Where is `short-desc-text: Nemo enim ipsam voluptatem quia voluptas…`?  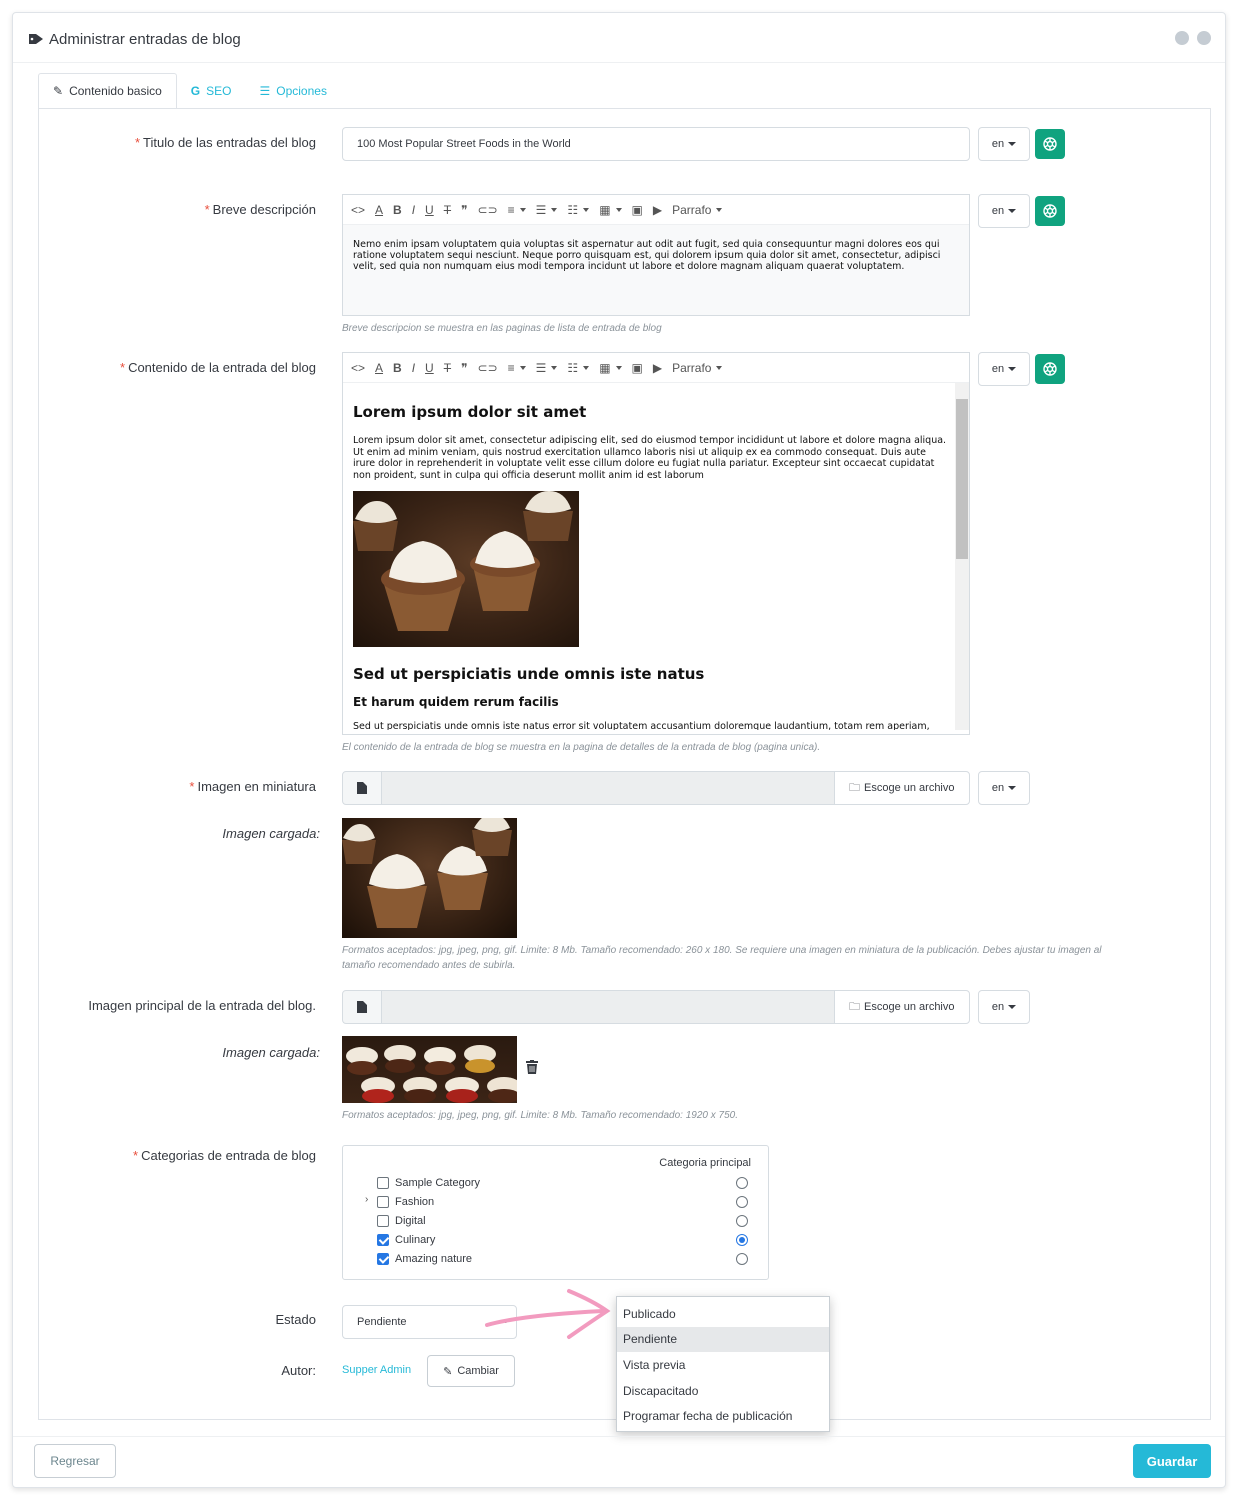
short-desc-text: Nemo enim ipsam voluptatem quia voluptas… is located at coordinates (656, 270).